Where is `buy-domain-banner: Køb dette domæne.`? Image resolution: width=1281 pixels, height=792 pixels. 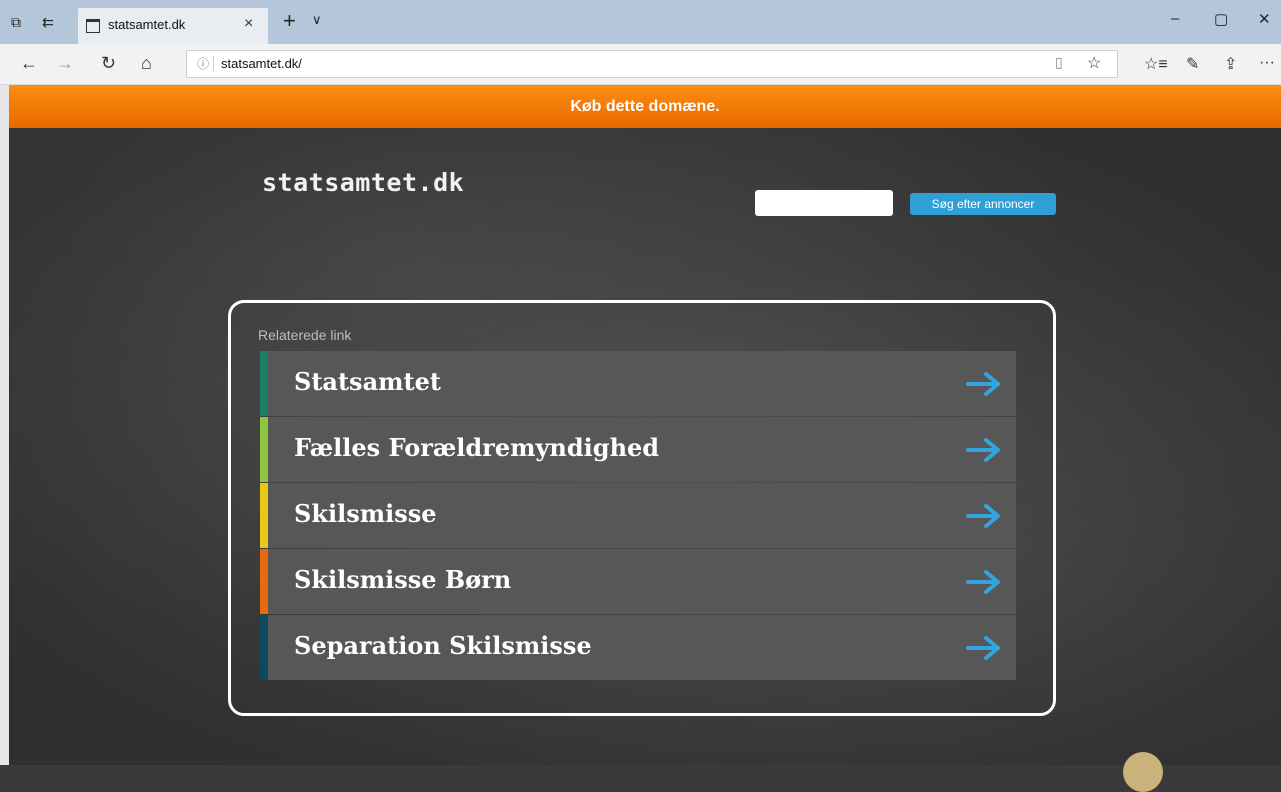
buy-domain-banner: Køb dette domæne. is located at coordinates (645, 106).